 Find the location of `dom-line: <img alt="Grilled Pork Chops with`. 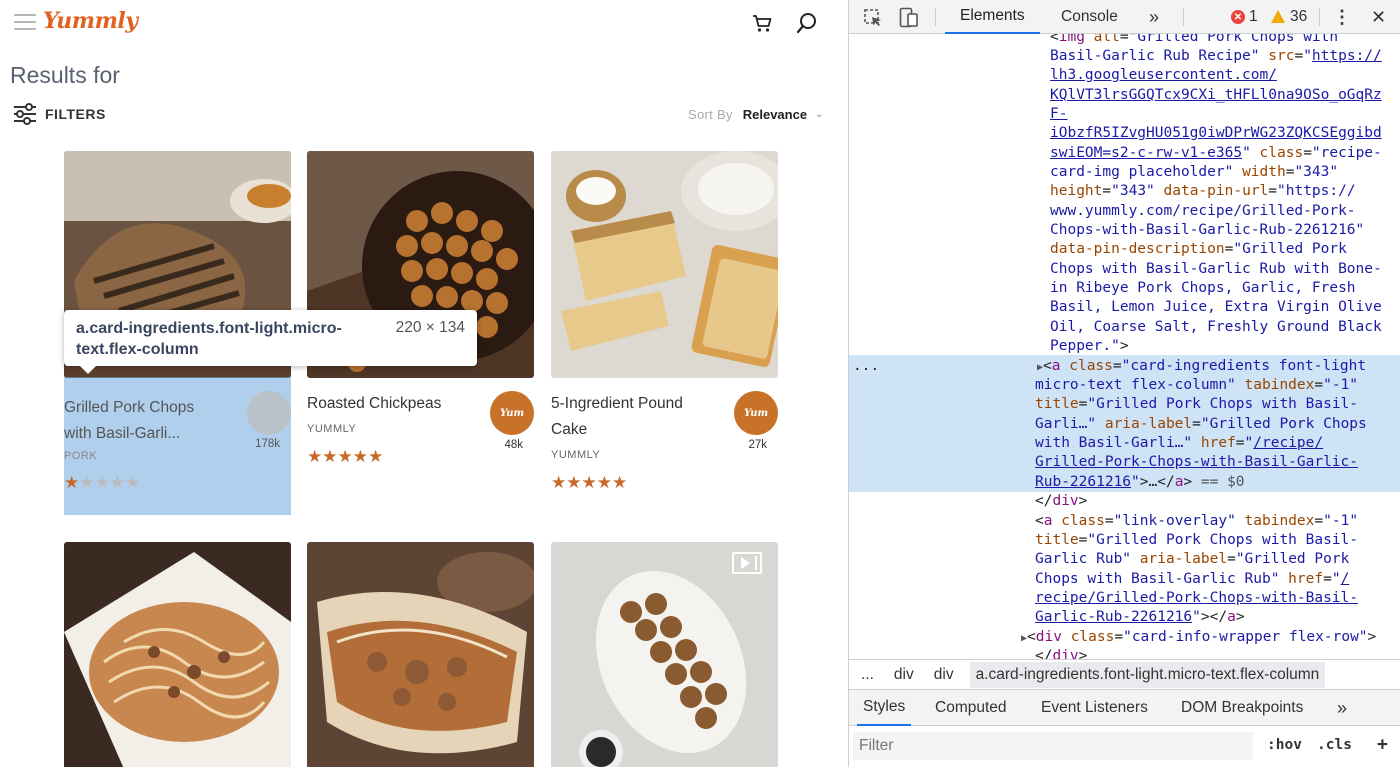

dom-line: <img alt="Grilled Pork Chops with is located at coordinates (1194, 40).